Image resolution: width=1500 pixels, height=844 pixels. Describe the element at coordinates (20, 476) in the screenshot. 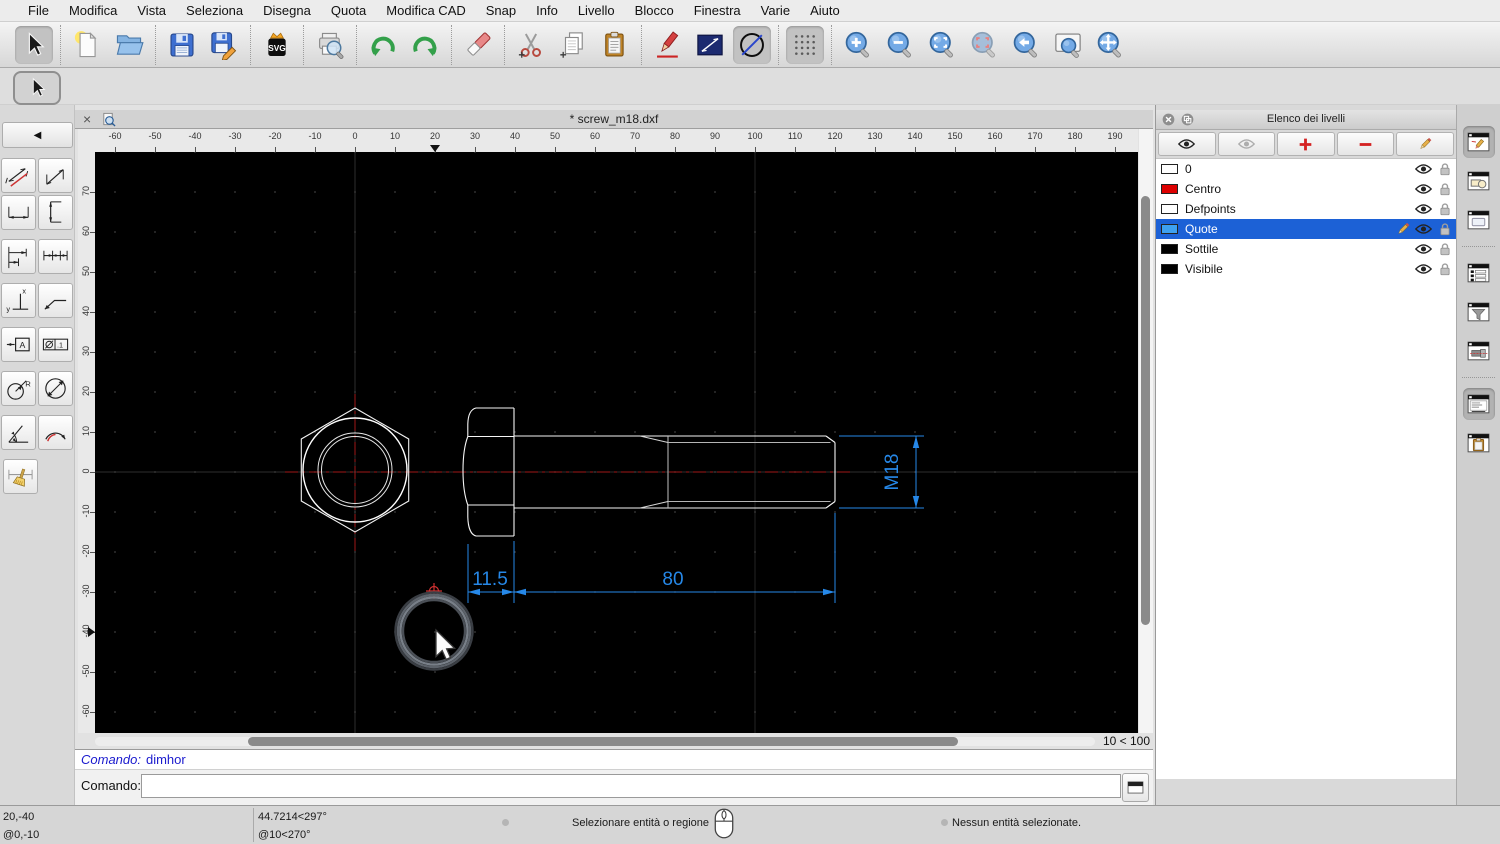

I see `dim-cleanup-button` at that location.